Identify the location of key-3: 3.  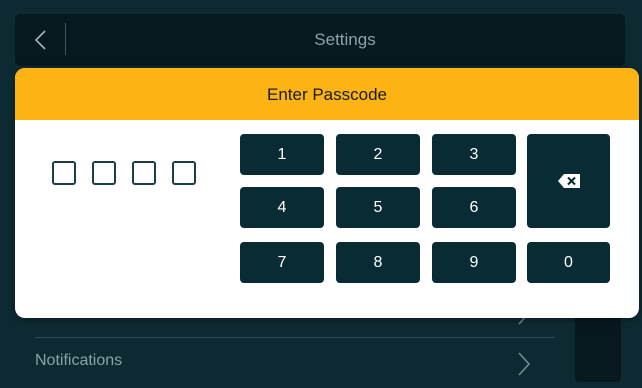
(474, 154).